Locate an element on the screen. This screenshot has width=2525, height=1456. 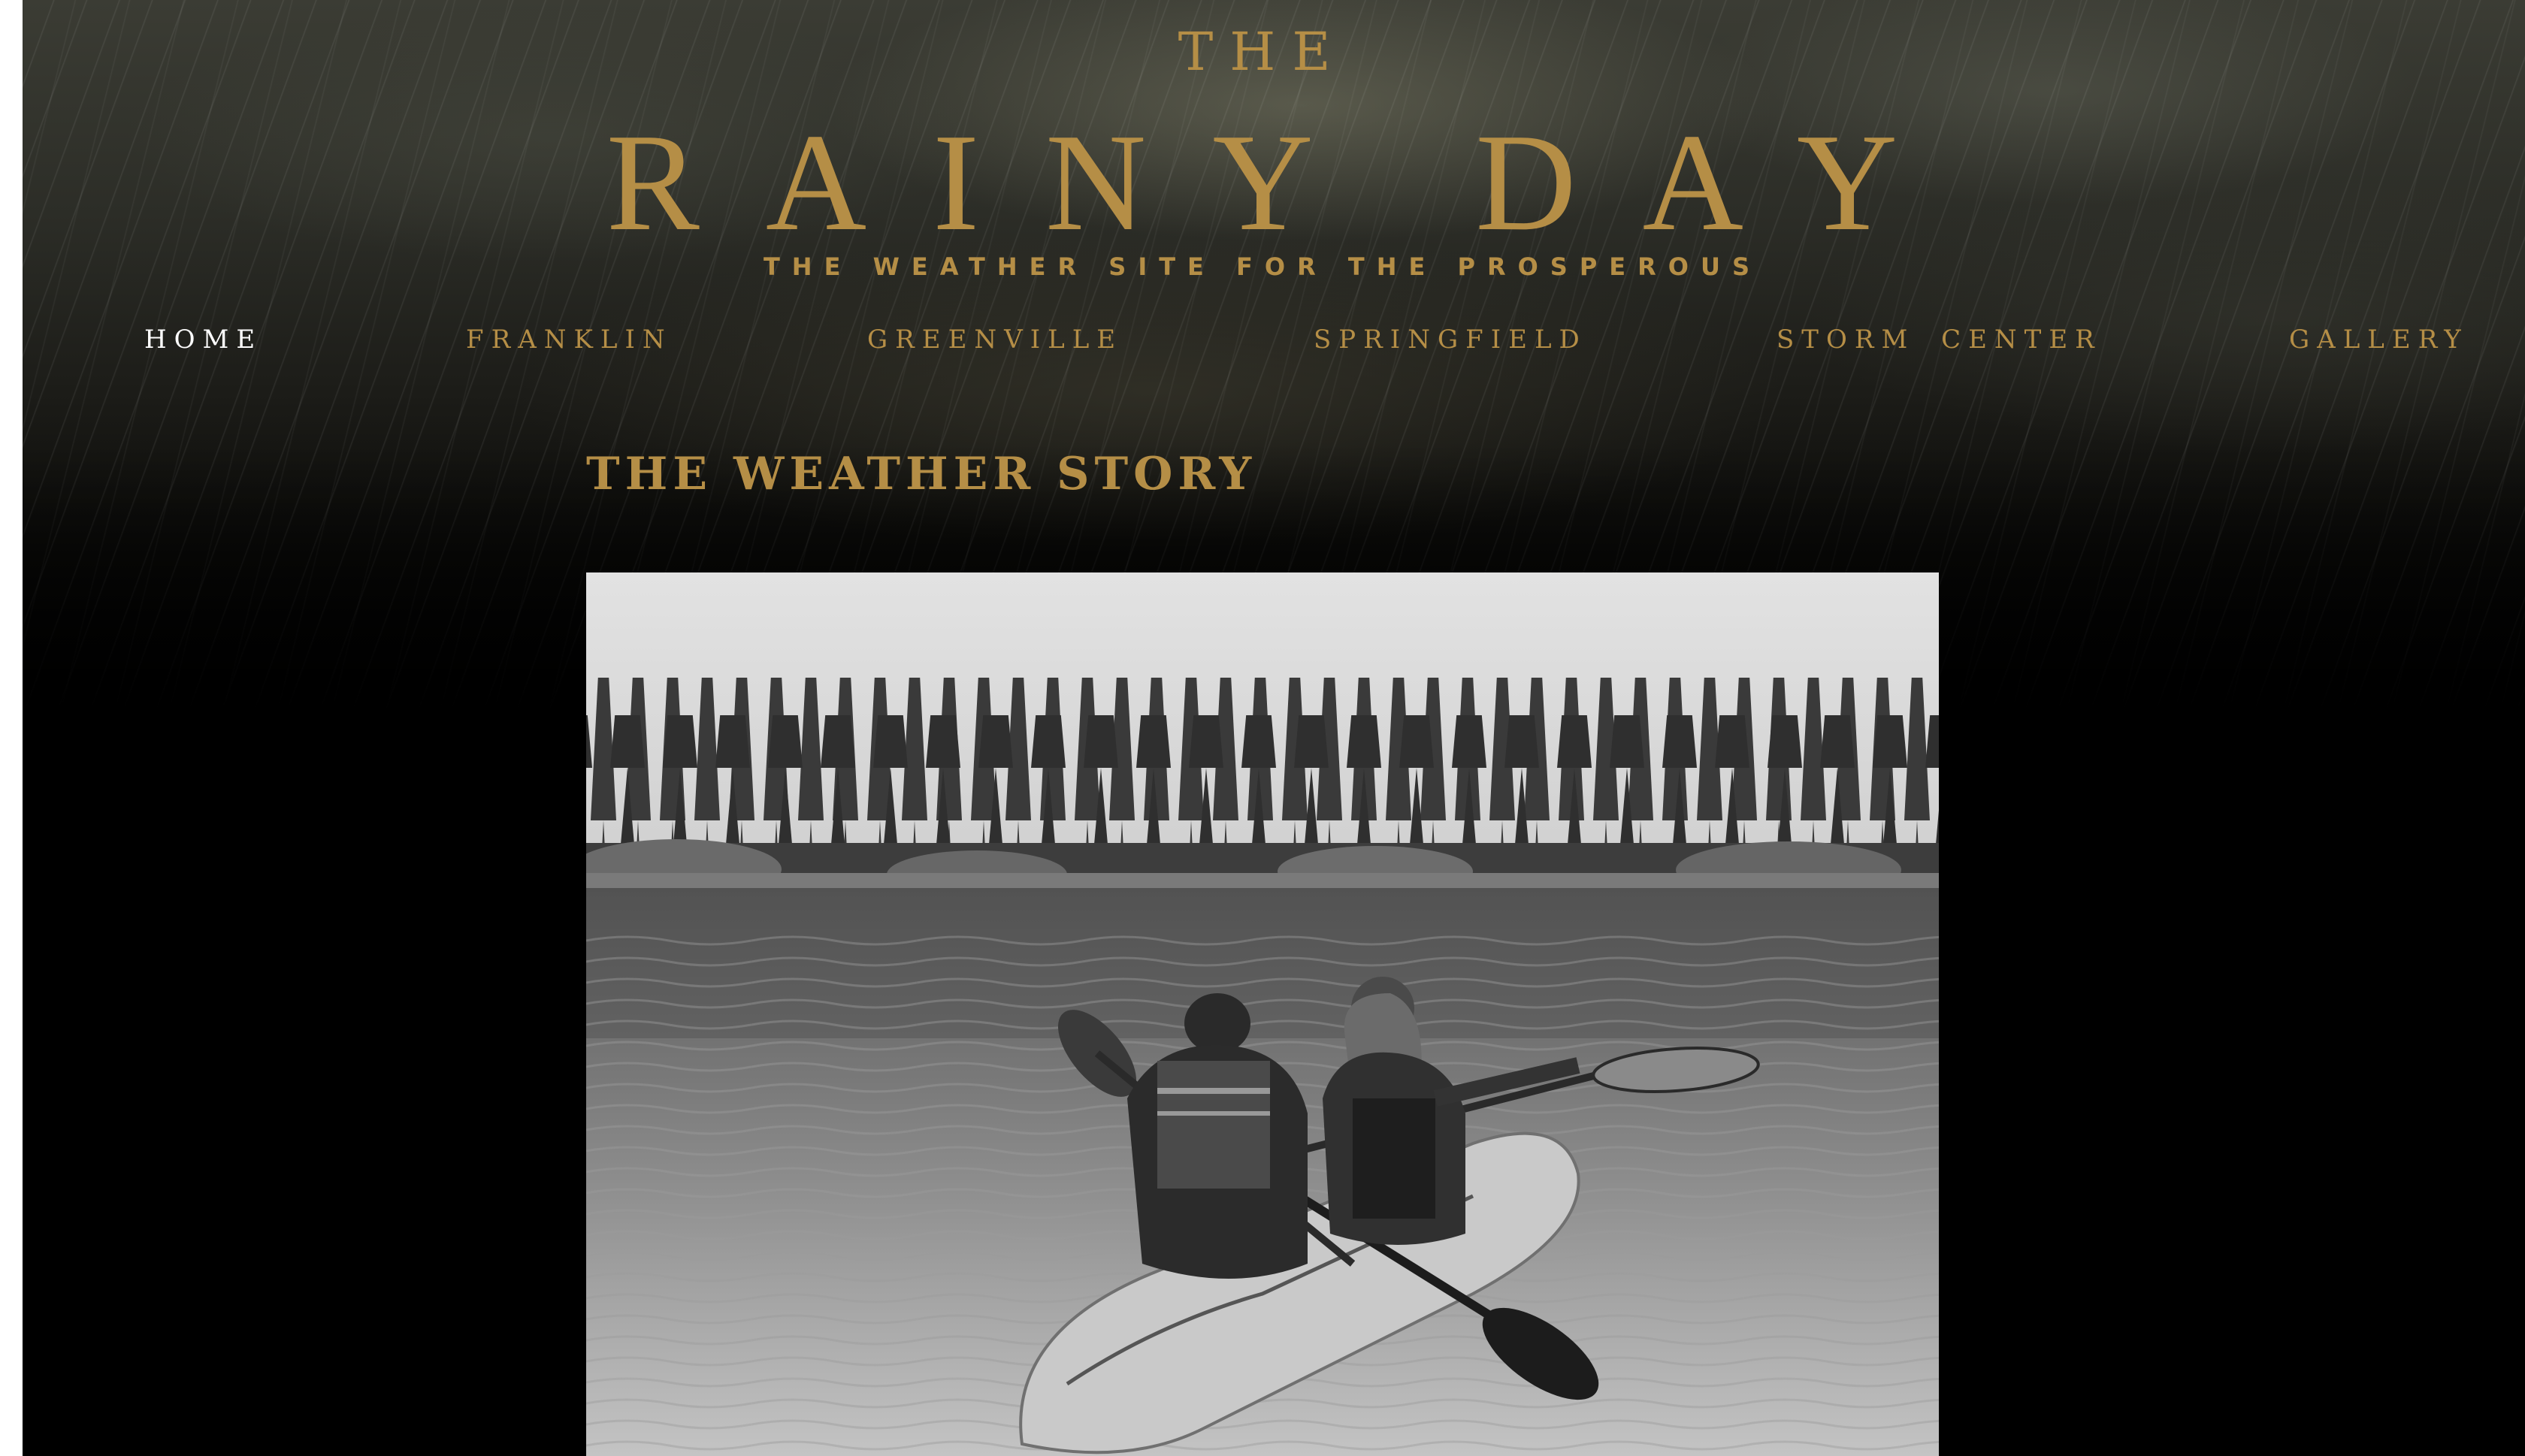
section-title: THE WEATHER STORY is located at coordinates (921, 474).